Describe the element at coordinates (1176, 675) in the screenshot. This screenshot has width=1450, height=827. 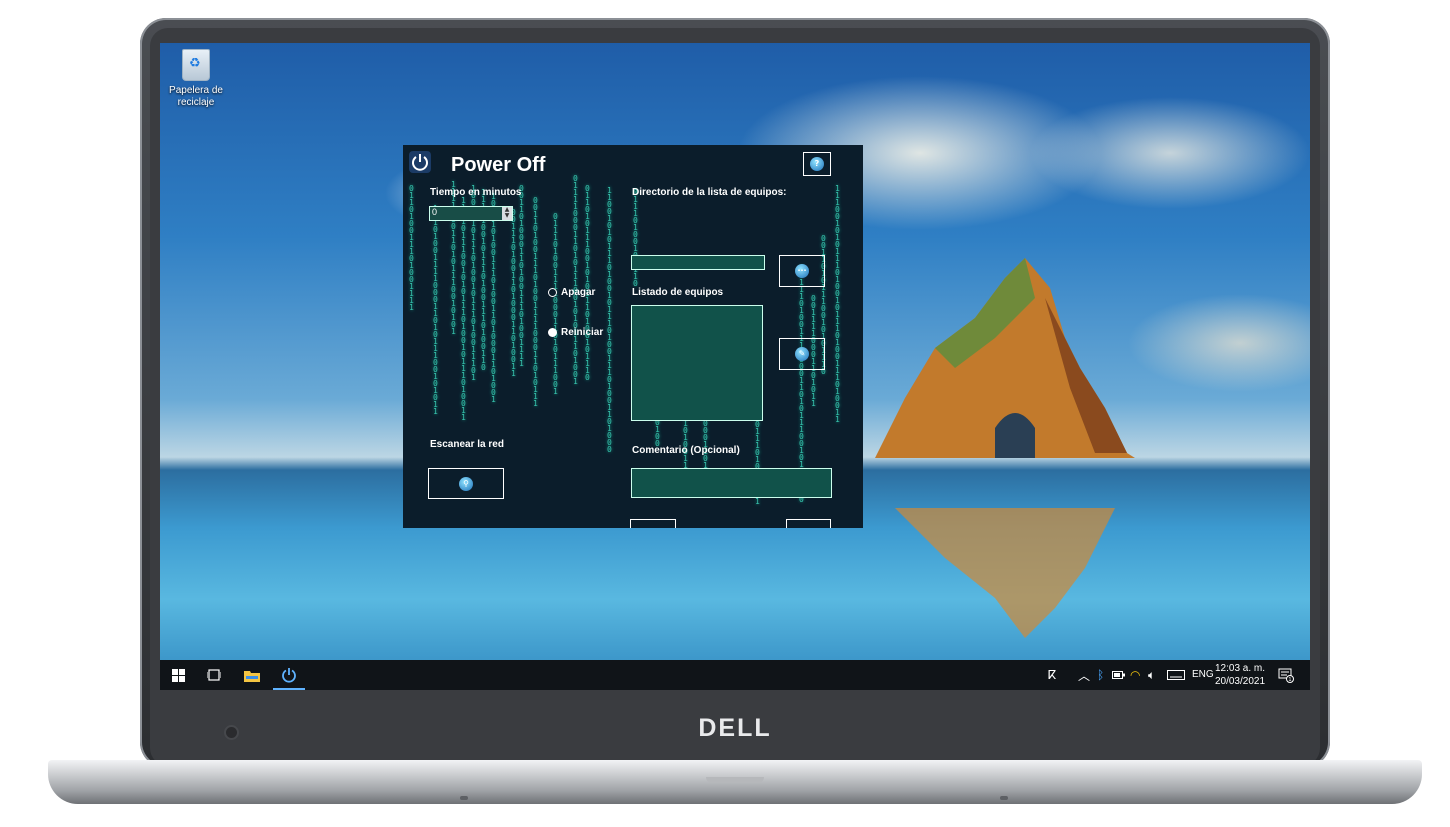
I see `keyboard-icon` at that location.